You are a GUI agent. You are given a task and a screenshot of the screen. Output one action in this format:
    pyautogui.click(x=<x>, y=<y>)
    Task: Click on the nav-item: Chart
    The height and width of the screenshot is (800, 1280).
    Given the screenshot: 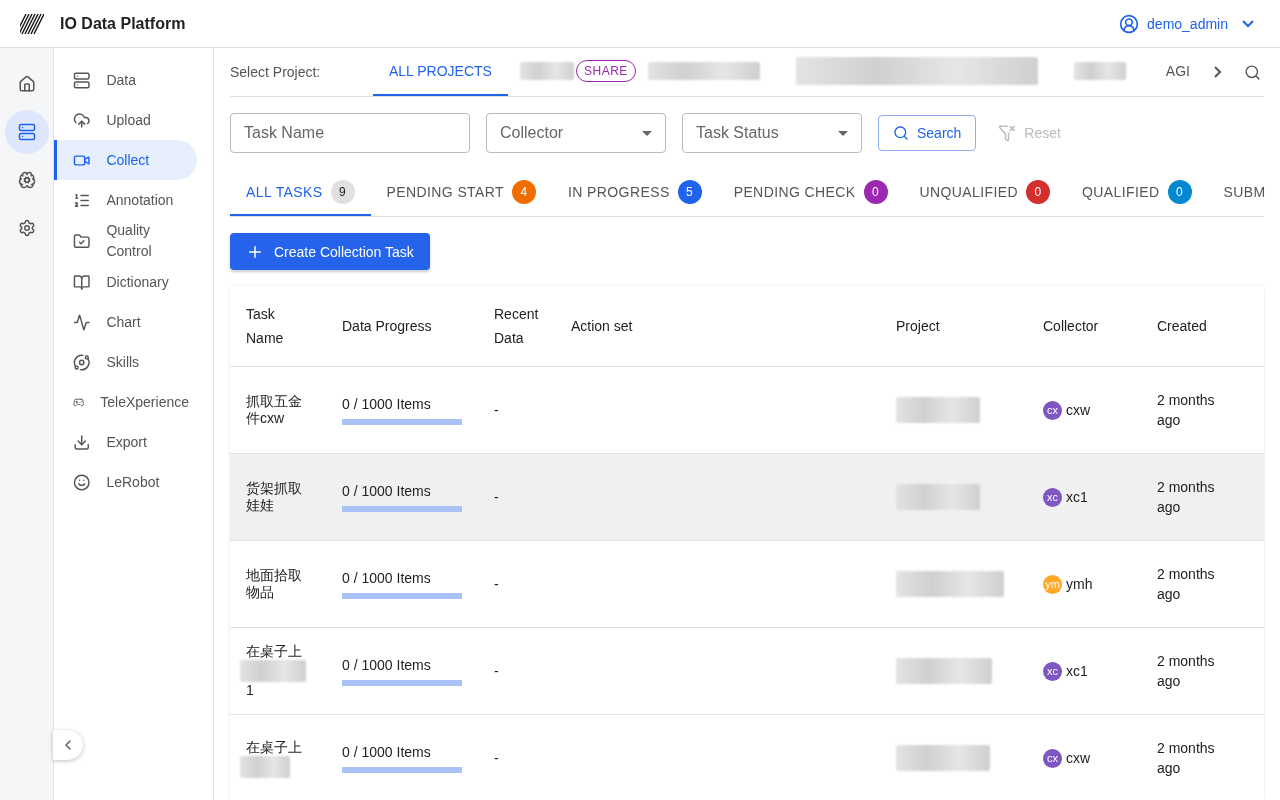 What is the action you would take?
    pyautogui.click(x=125, y=322)
    